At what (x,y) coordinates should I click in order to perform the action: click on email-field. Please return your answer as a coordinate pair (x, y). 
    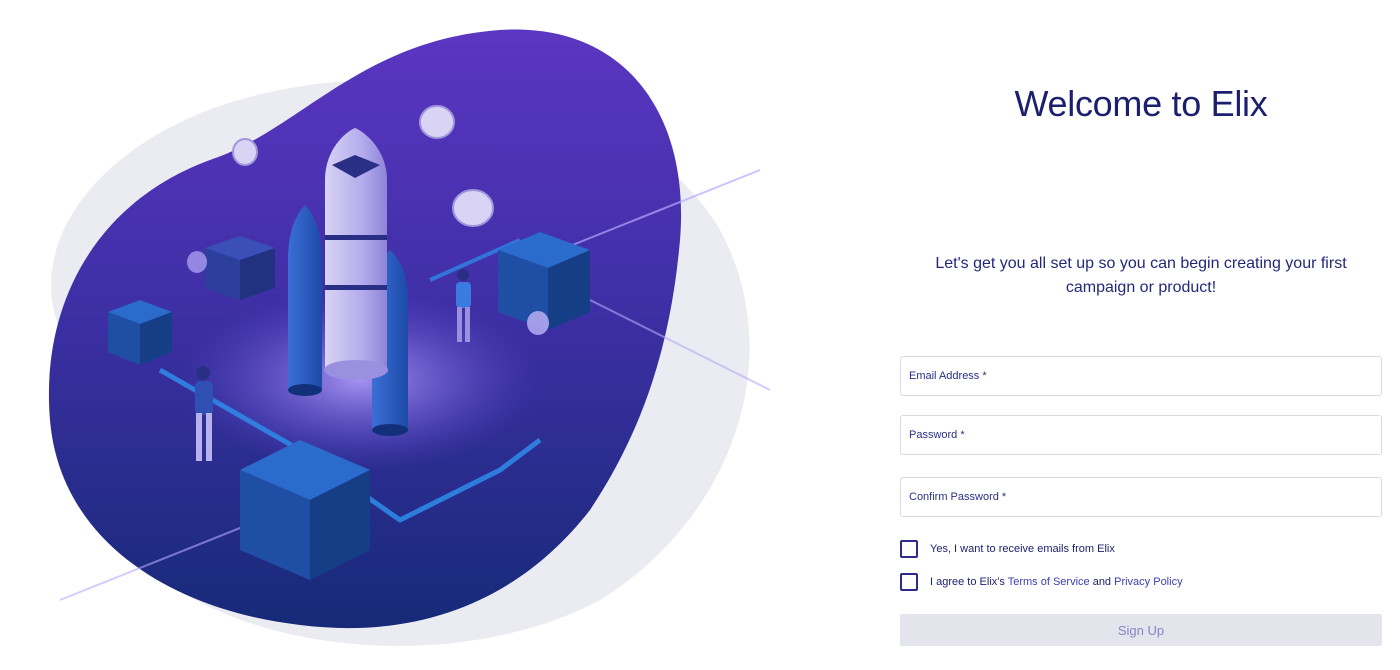
    Looking at the image, I should click on (1141, 376).